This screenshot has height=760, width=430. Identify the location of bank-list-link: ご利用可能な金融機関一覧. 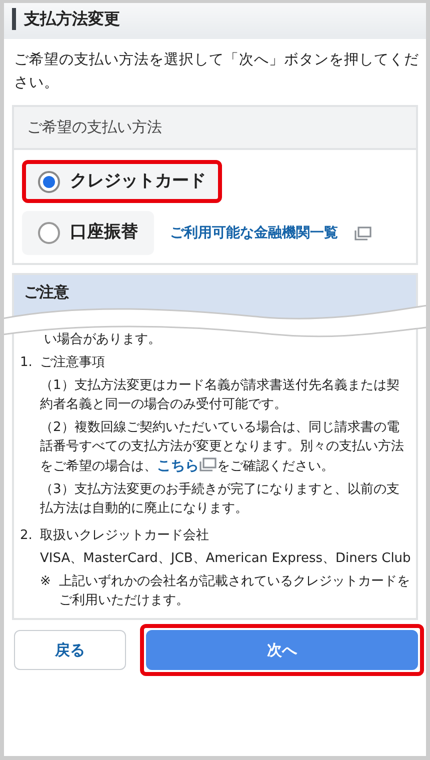
(254, 233).